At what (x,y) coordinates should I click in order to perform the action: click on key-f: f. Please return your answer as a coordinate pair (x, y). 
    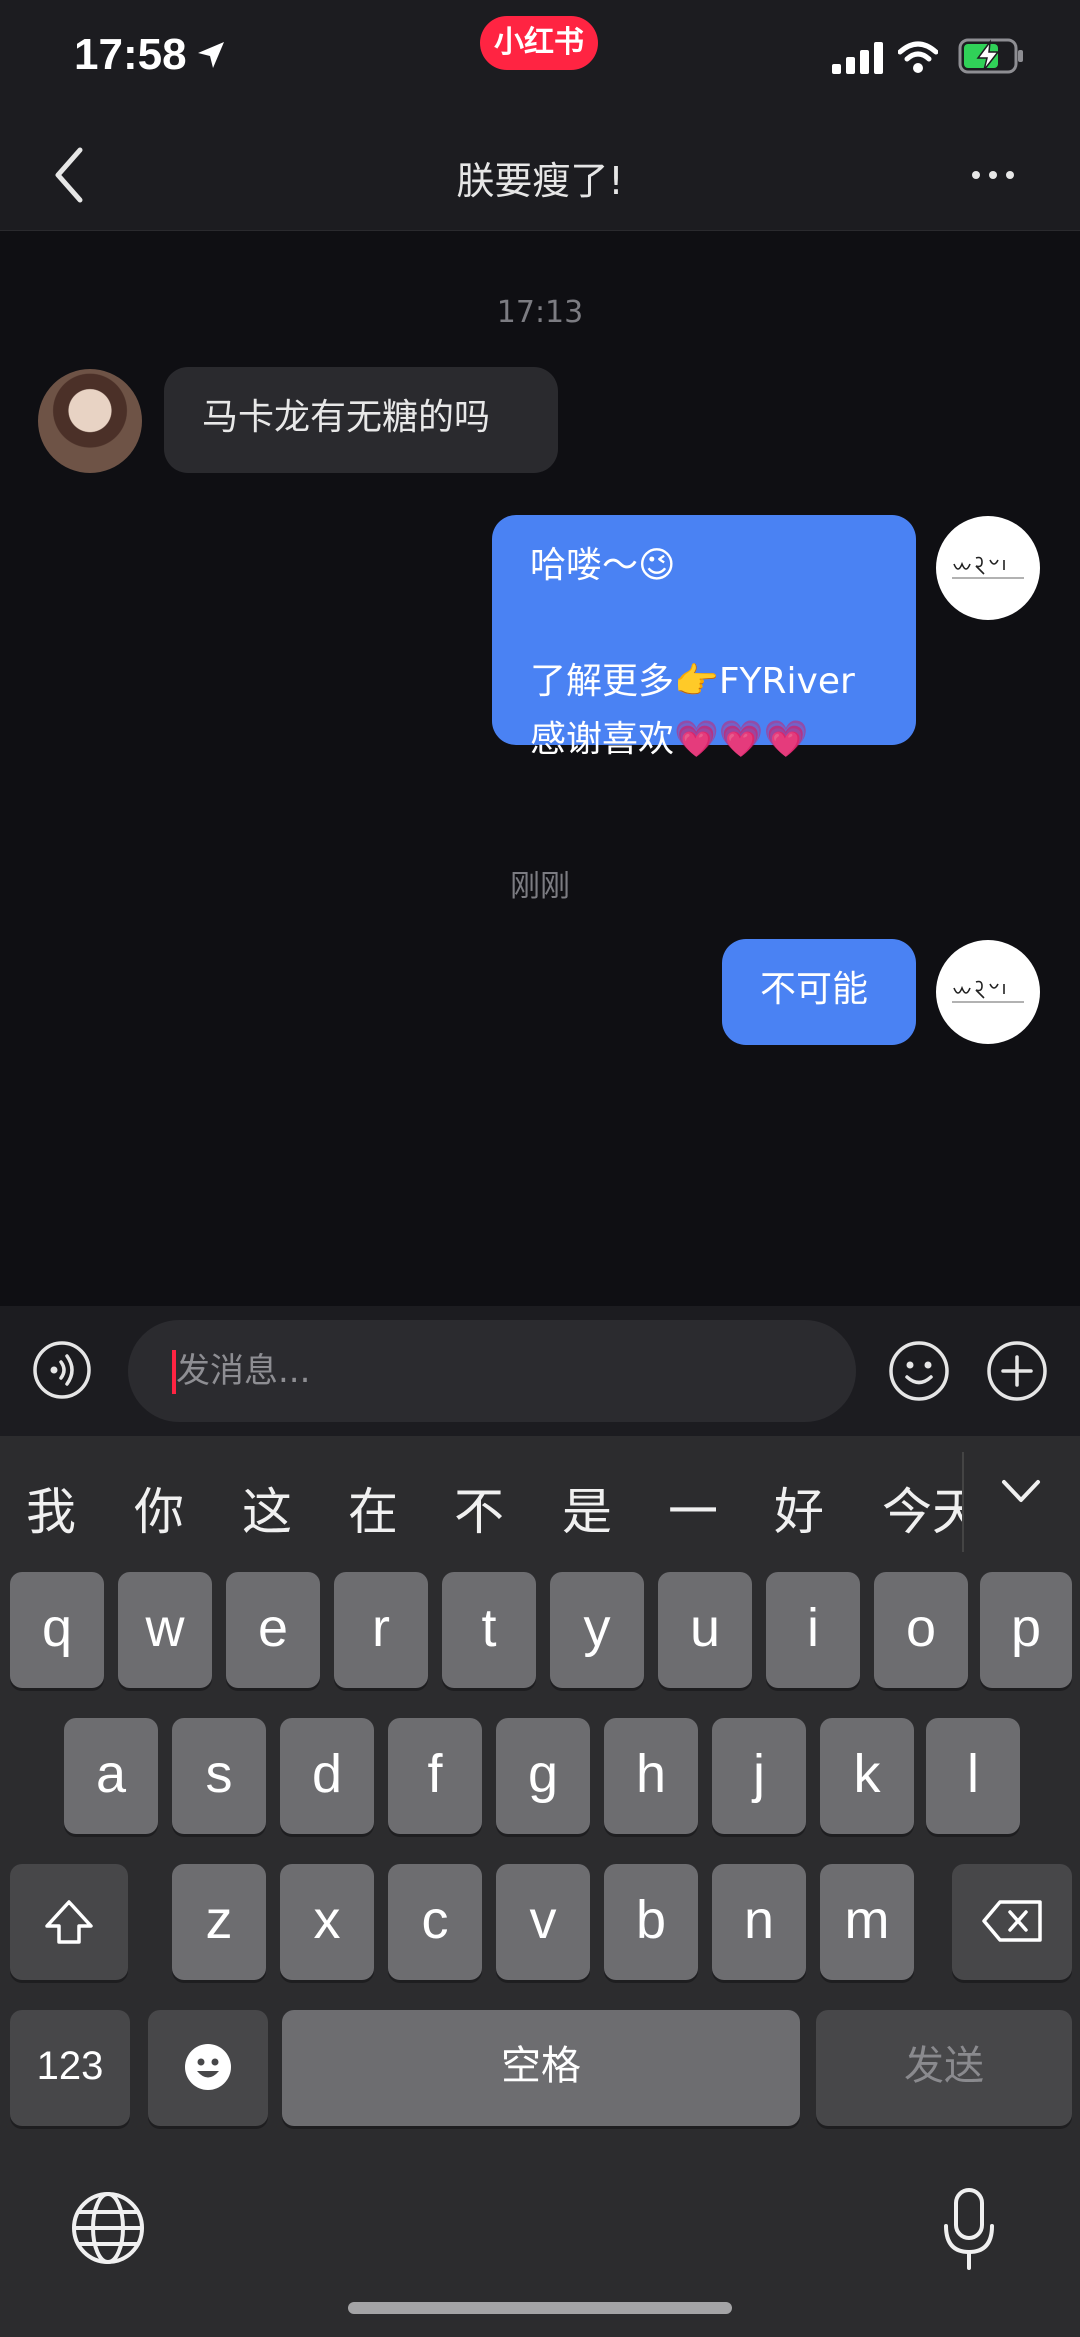
    Looking at the image, I should click on (435, 1776).